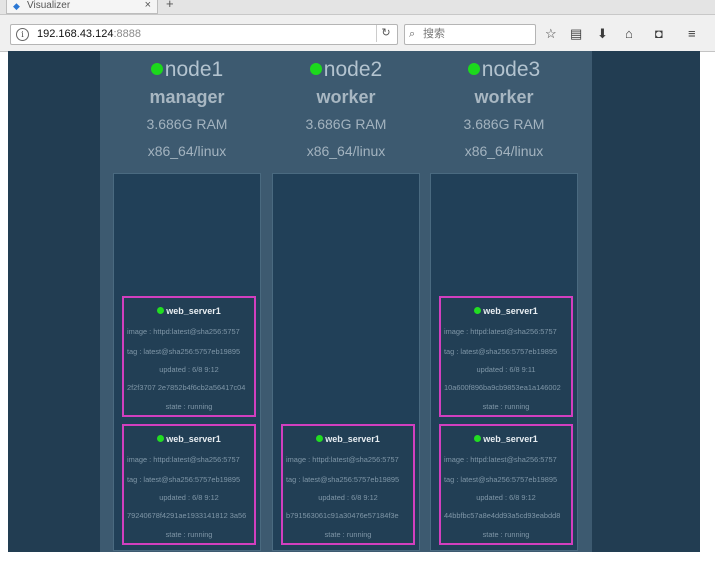 The width and height of the screenshot is (715, 571). What do you see at coordinates (204, 34) in the screenshot?
I see `url-bar: i 192.168.43.124:8888` at bounding box center [204, 34].